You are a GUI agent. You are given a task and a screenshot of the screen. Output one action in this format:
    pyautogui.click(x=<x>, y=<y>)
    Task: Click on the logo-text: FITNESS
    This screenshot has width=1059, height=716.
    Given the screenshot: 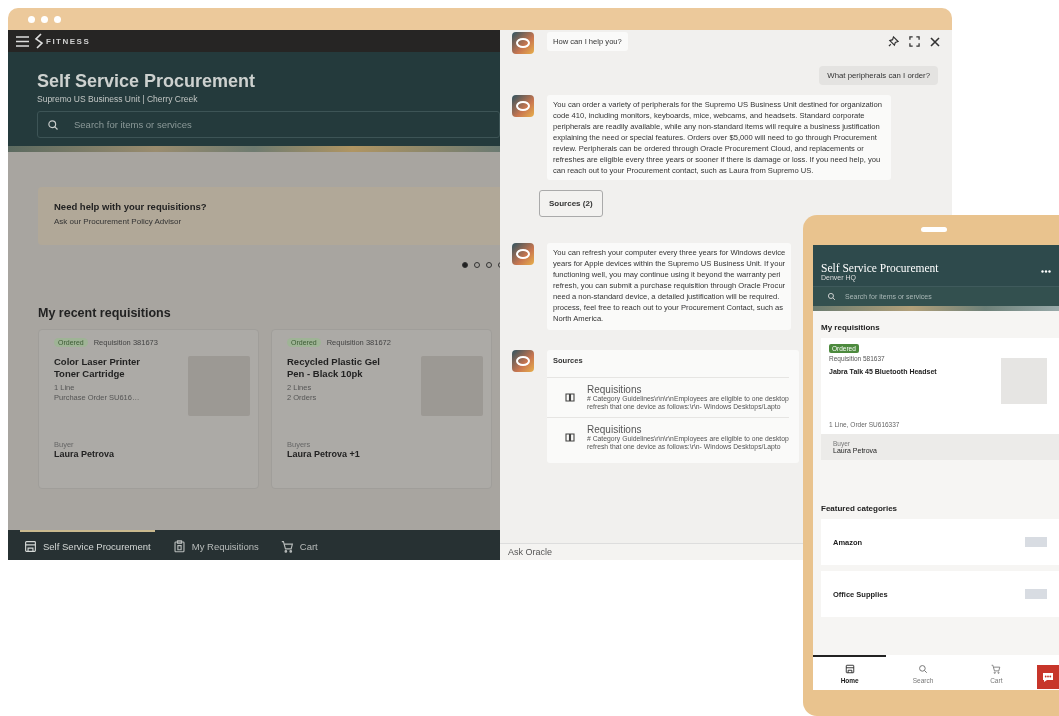 What is the action you would take?
    pyautogui.click(x=68, y=41)
    